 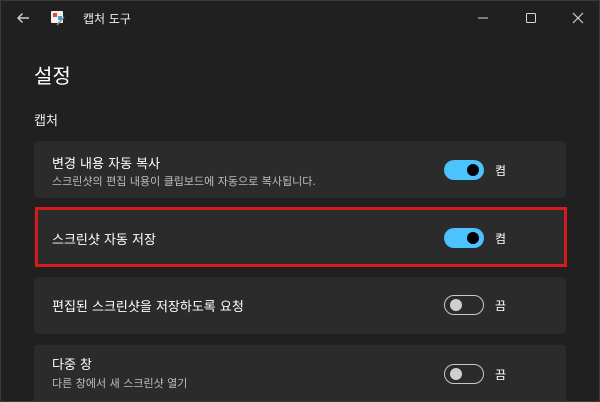 I want to click on setting-card-multiple-windows: 다중 창 다른 창에서 새 스크린샷 열기 끔, so click(x=300, y=373).